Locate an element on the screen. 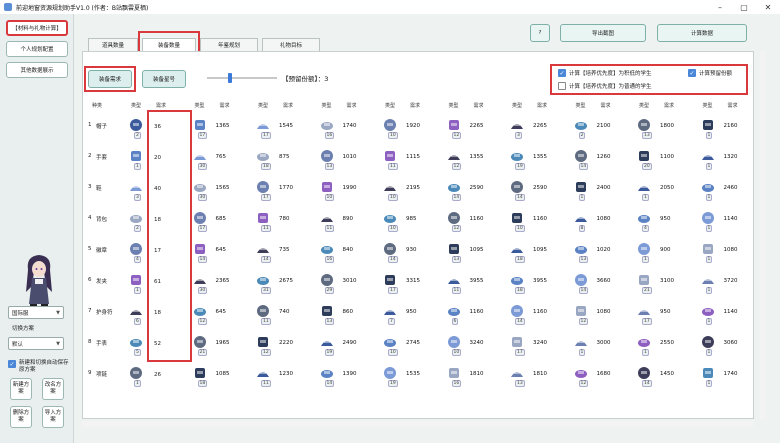  need-input: 17 is located at coordinates (168, 250).